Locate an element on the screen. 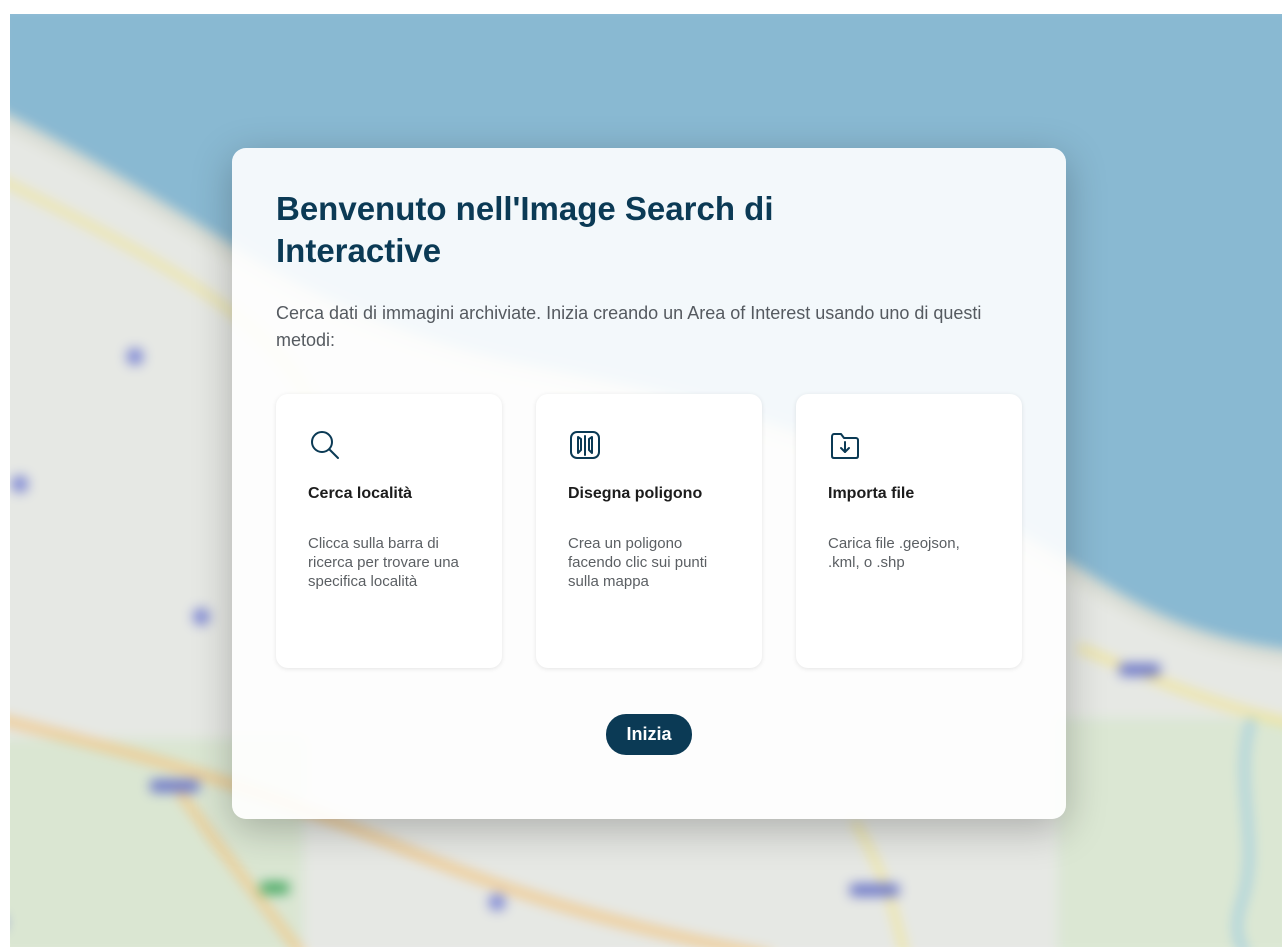 This screenshot has height=947, width=1282. start-button: Inizia is located at coordinates (649, 734).